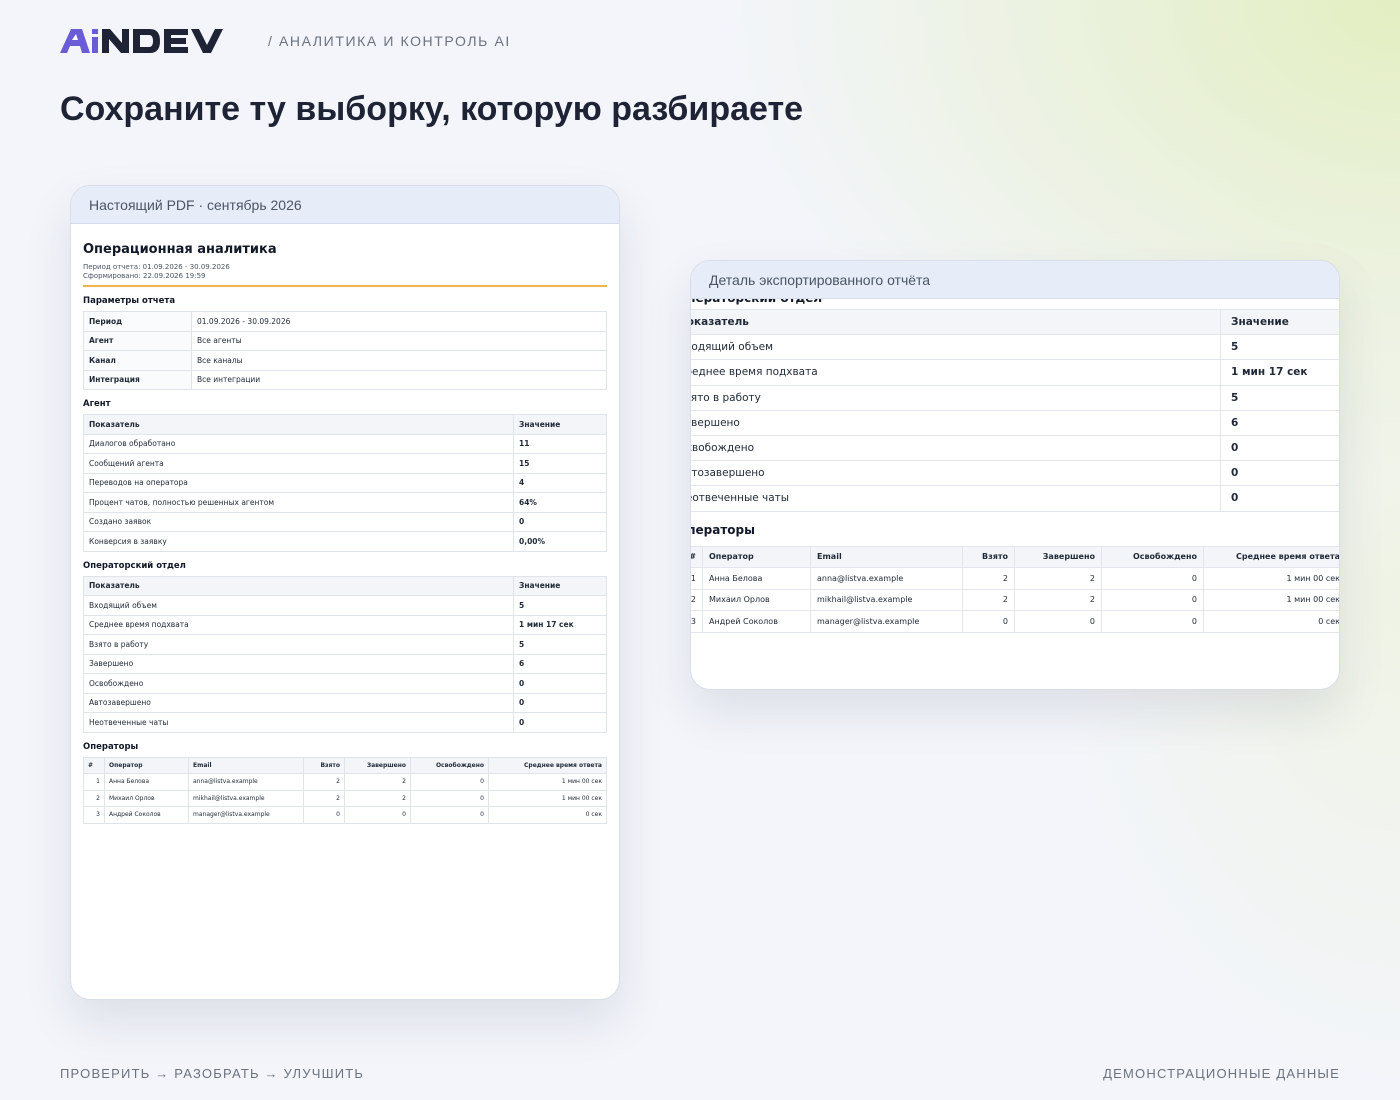  I want to click on table-row: Сообщений агента 15, so click(345, 463).